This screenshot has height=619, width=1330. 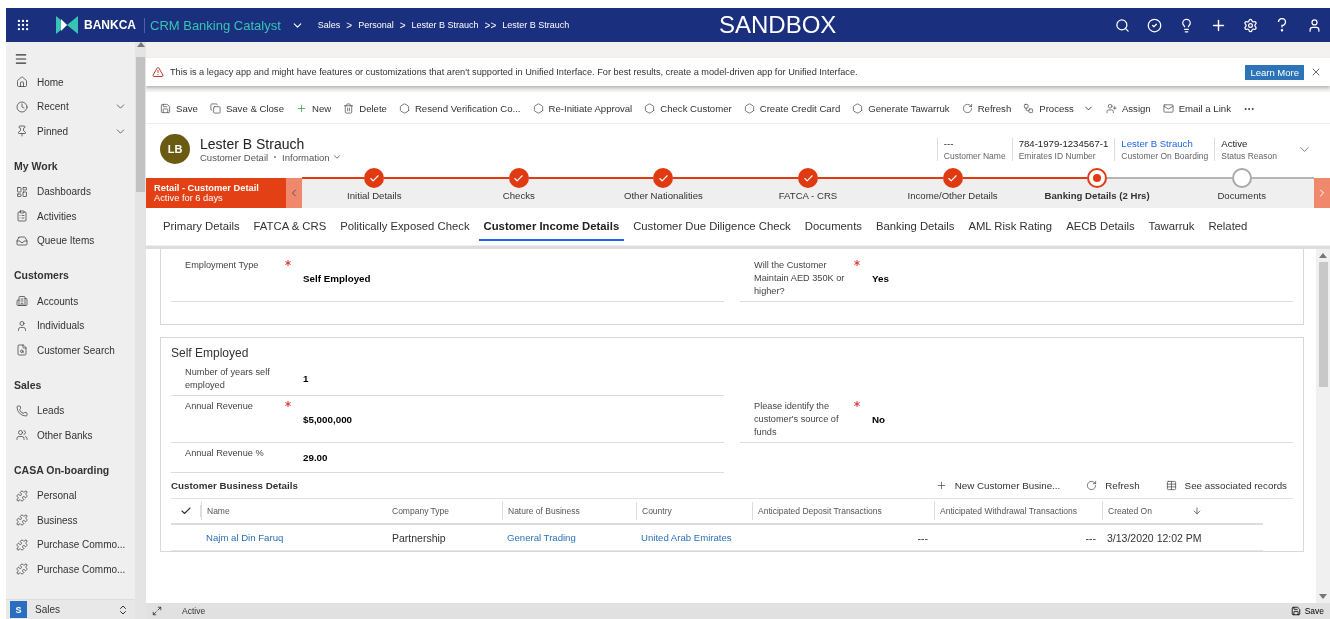 I want to click on tab: FATCA & CRS, so click(x=290, y=228).